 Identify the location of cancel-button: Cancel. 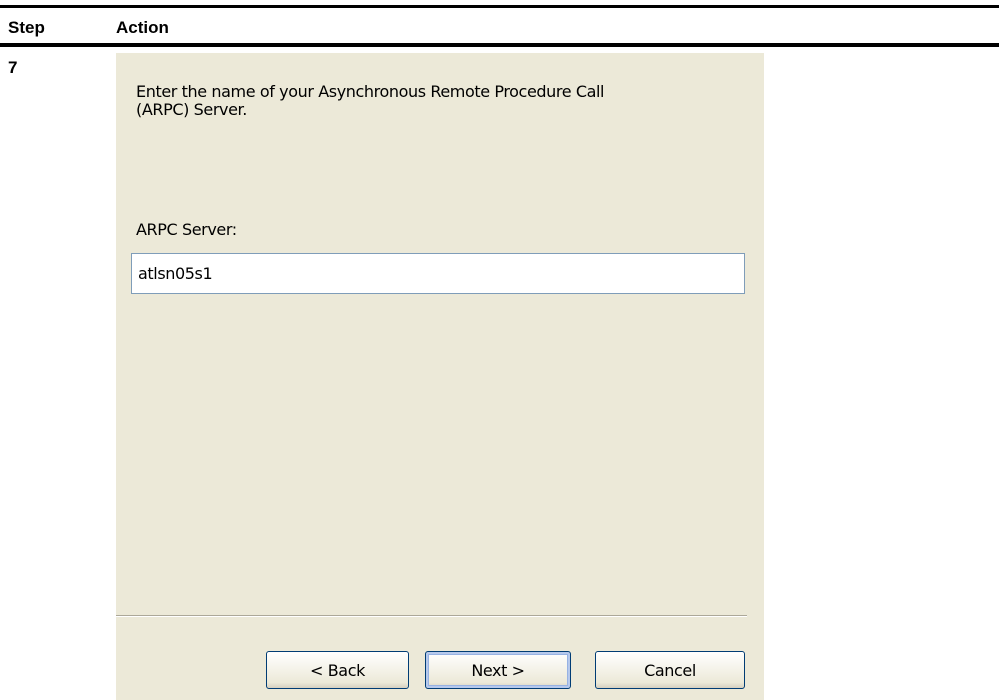
(670, 670).